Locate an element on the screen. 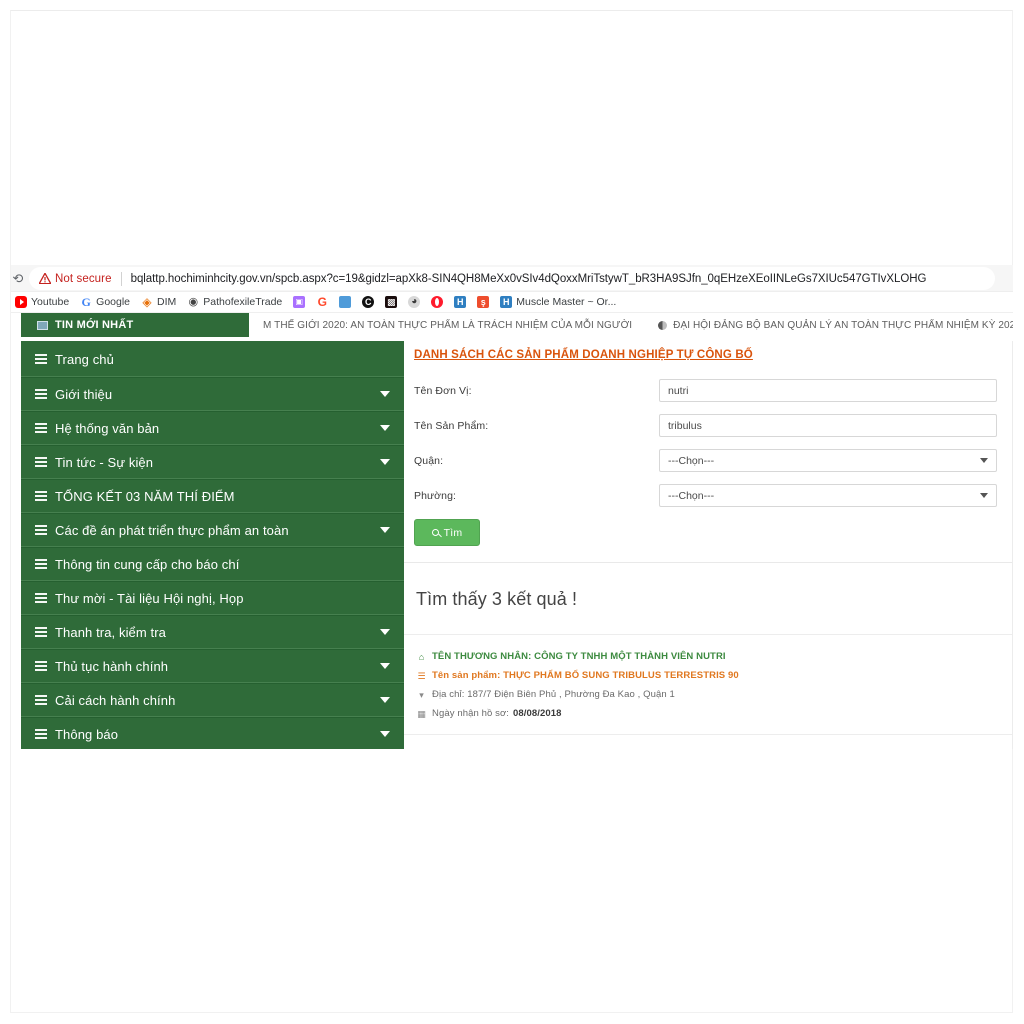 Image resolution: width=1024 pixels, height=1024 pixels. sidebar-item-label: Thủ tục hành chính is located at coordinates (112, 666).